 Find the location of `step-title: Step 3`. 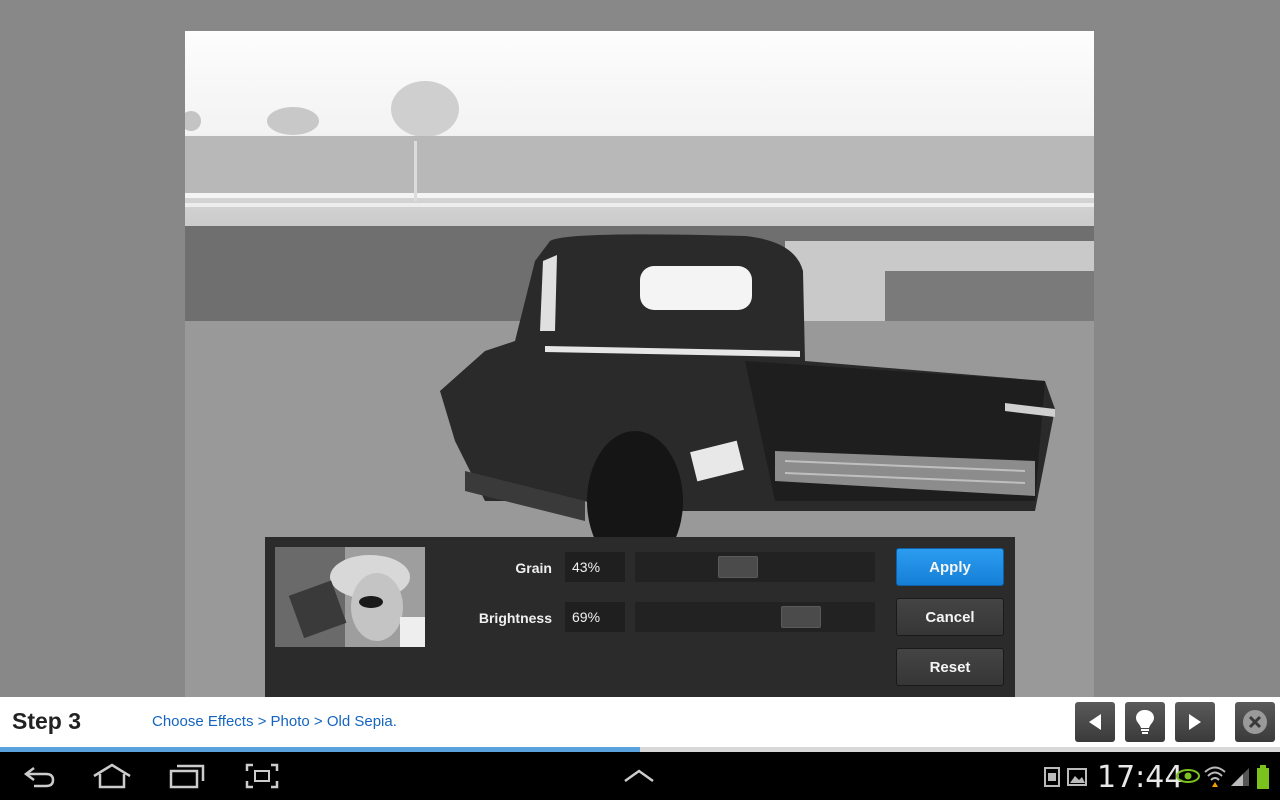

step-title: Step 3 is located at coordinates (47, 721).